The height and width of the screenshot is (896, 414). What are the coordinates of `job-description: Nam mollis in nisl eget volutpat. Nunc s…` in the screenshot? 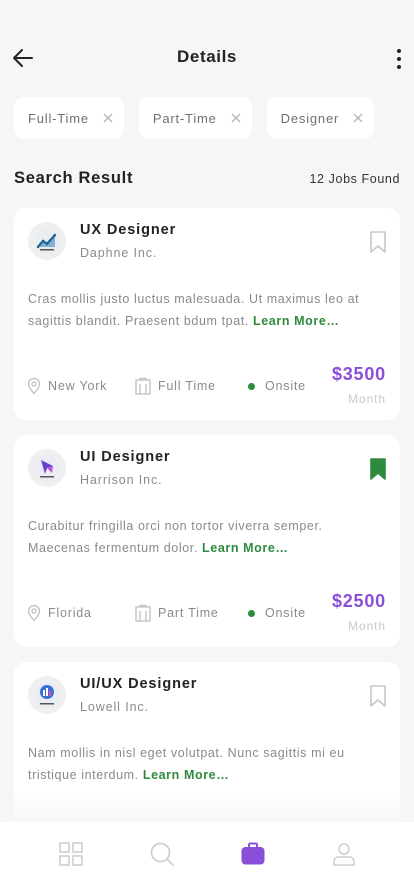 It's located at (208, 764).